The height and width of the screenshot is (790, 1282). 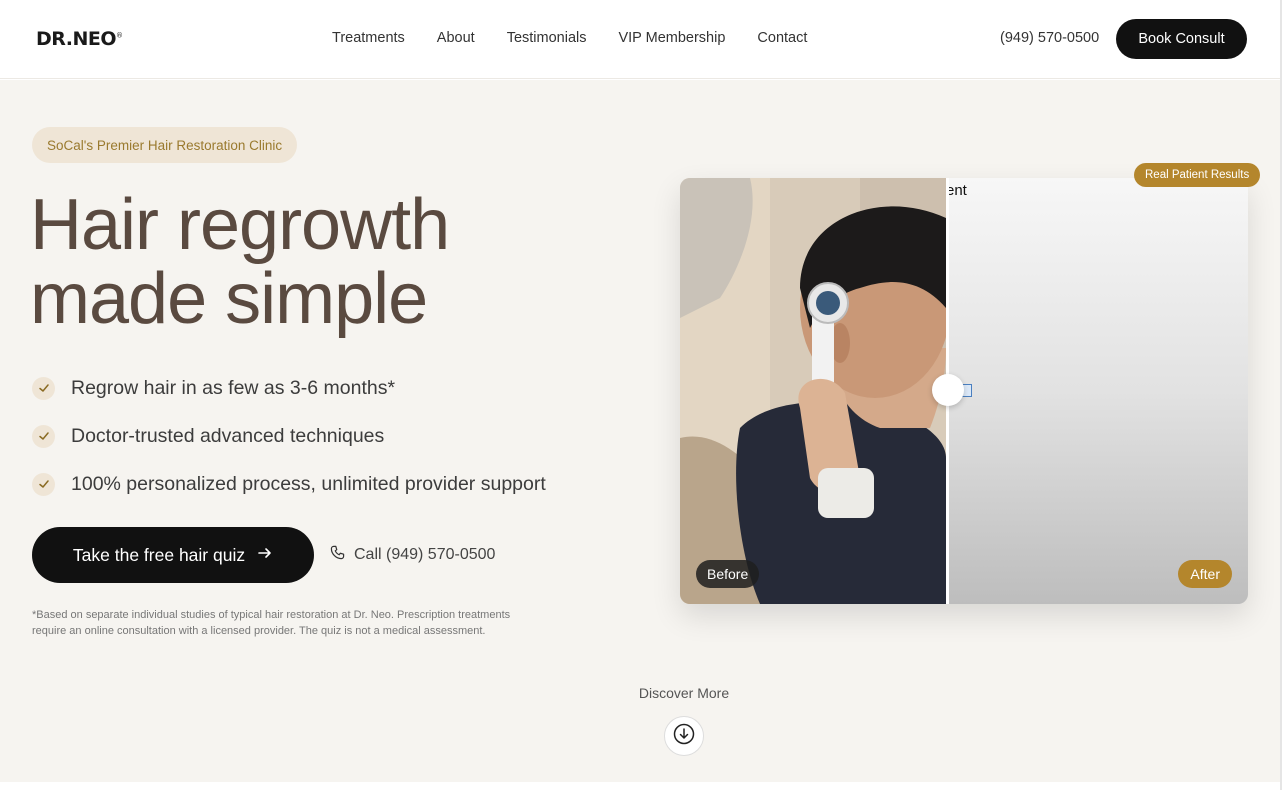 I want to click on feature-text: Doctor-trusted advanced techniques, so click(x=228, y=435).